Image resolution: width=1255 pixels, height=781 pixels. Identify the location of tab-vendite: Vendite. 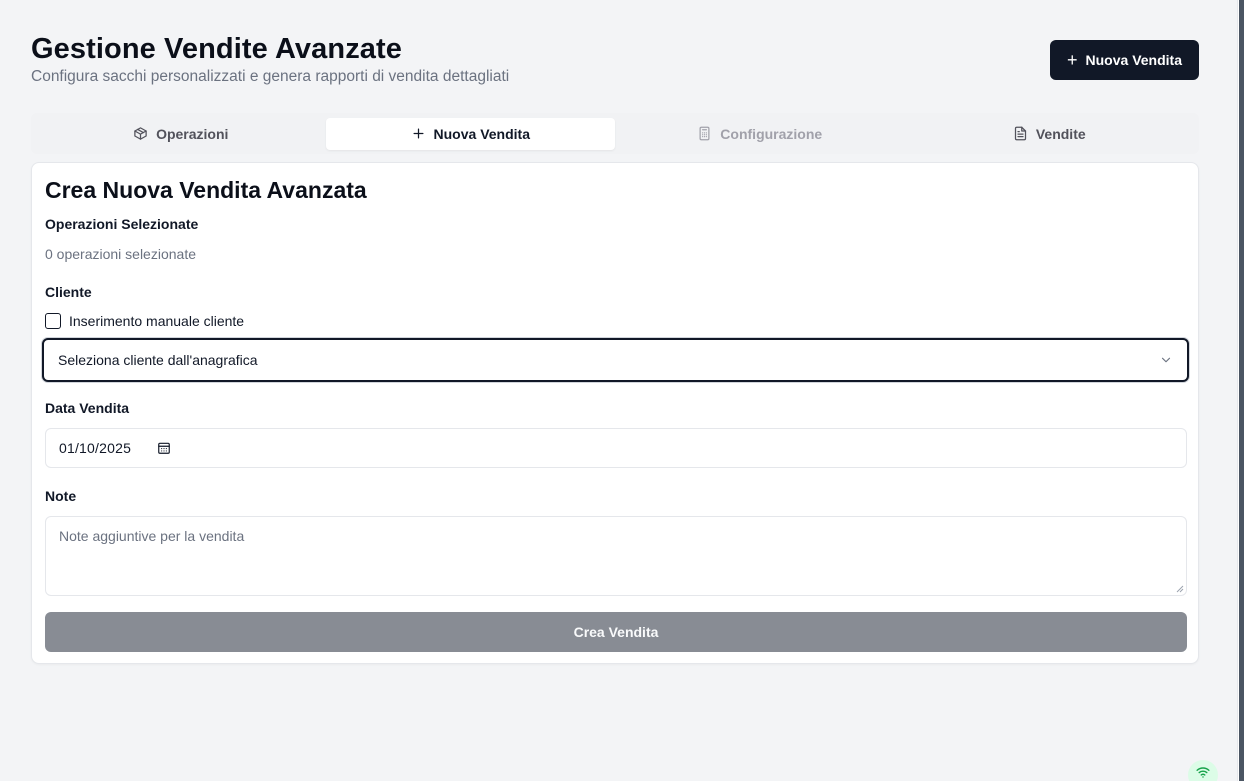
(1050, 134).